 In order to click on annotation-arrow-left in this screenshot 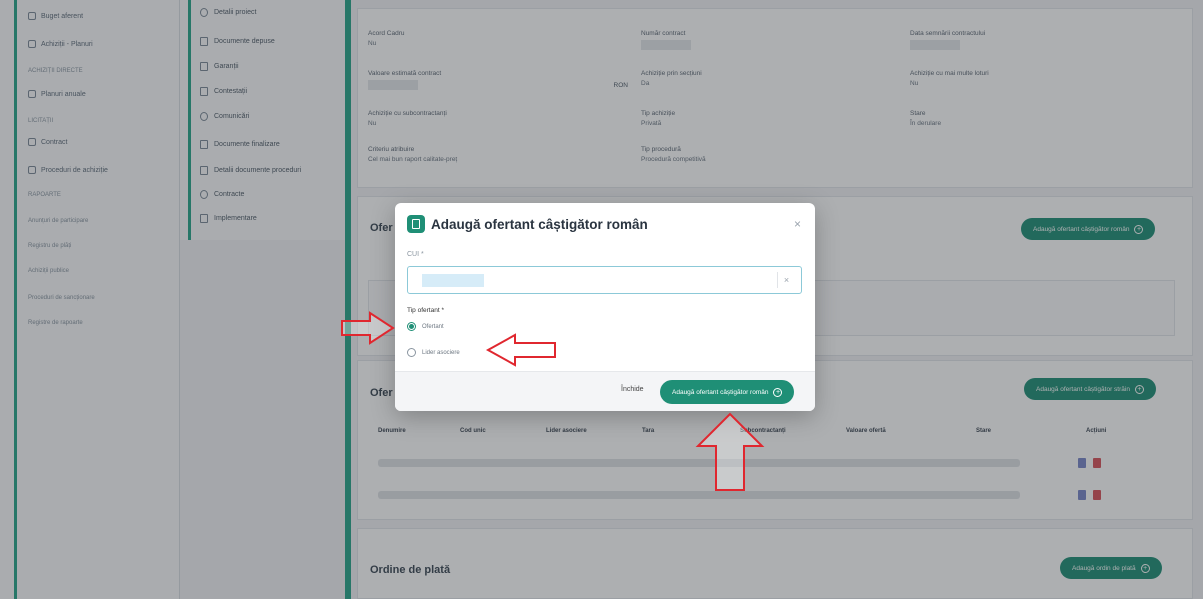, I will do `click(520, 350)`.